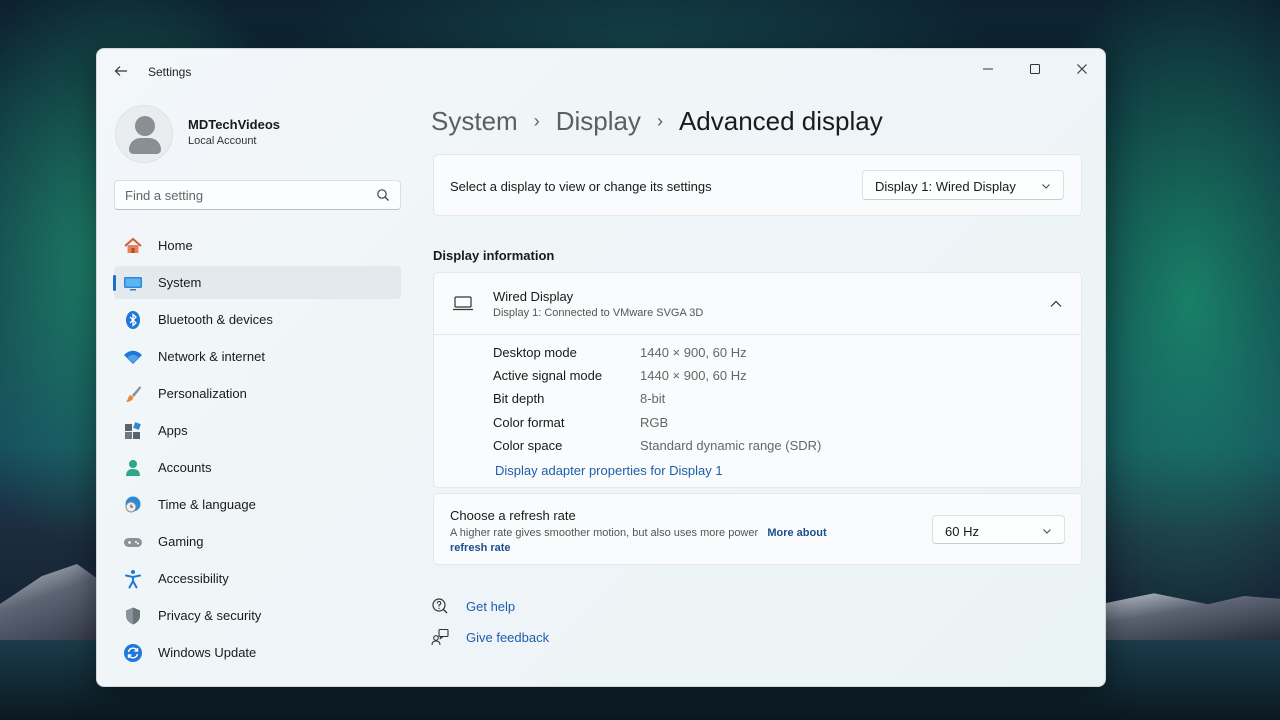 This screenshot has height=720, width=1280. I want to click on feedback-icon, so click(440, 637).